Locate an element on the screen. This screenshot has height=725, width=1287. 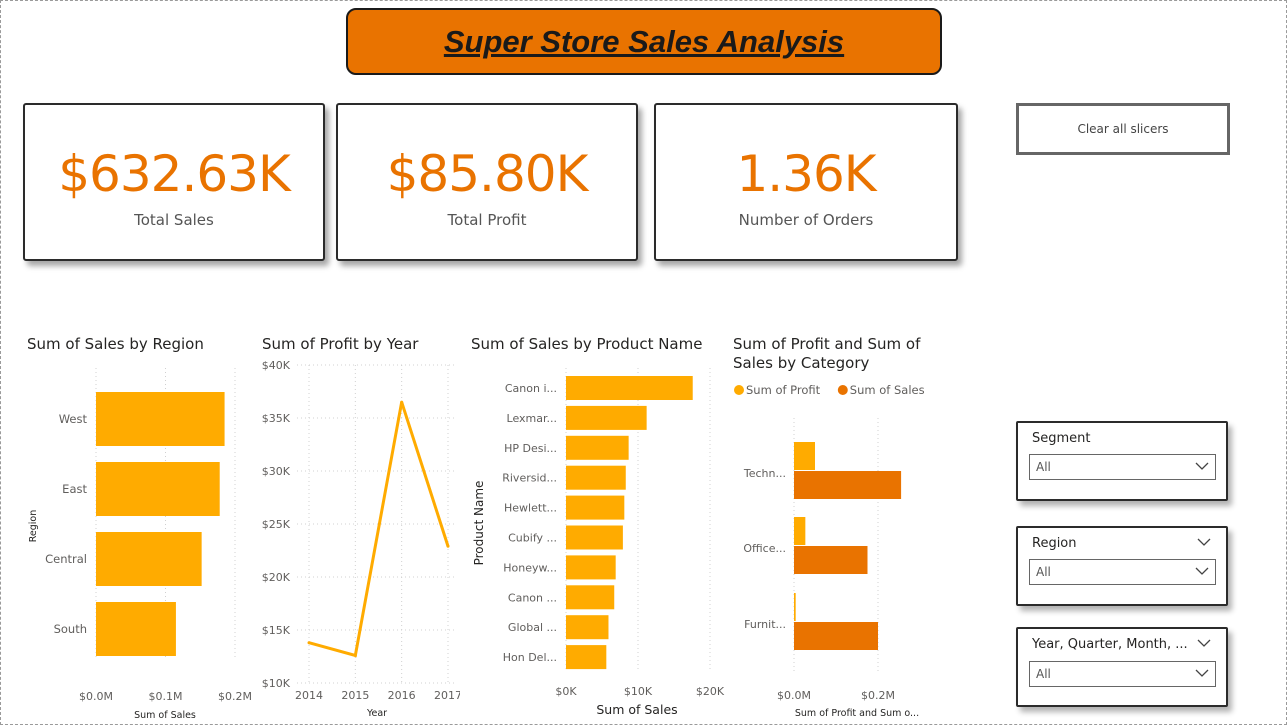
y-tick-label: $35K is located at coordinates (276, 418).